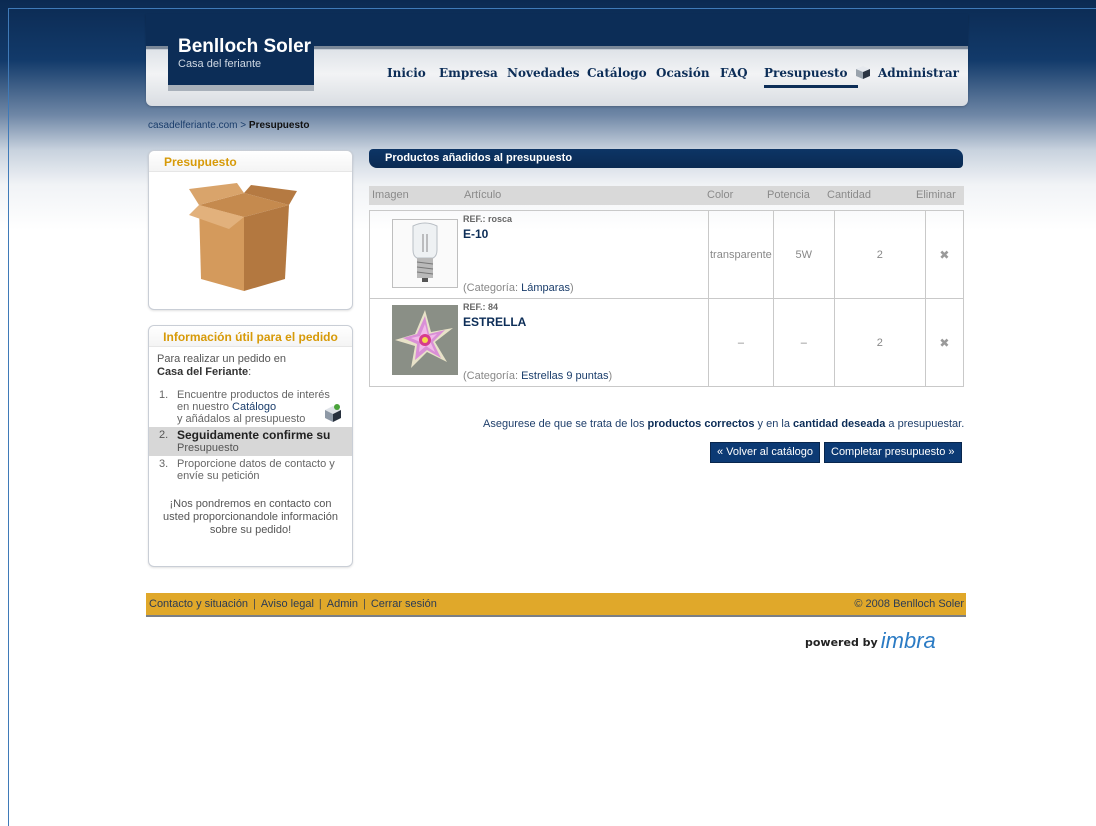 This screenshot has width=1096, height=826. What do you see at coordinates (245, 46) in the screenshot?
I see `logo-name: Benlloch Soler` at bounding box center [245, 46].